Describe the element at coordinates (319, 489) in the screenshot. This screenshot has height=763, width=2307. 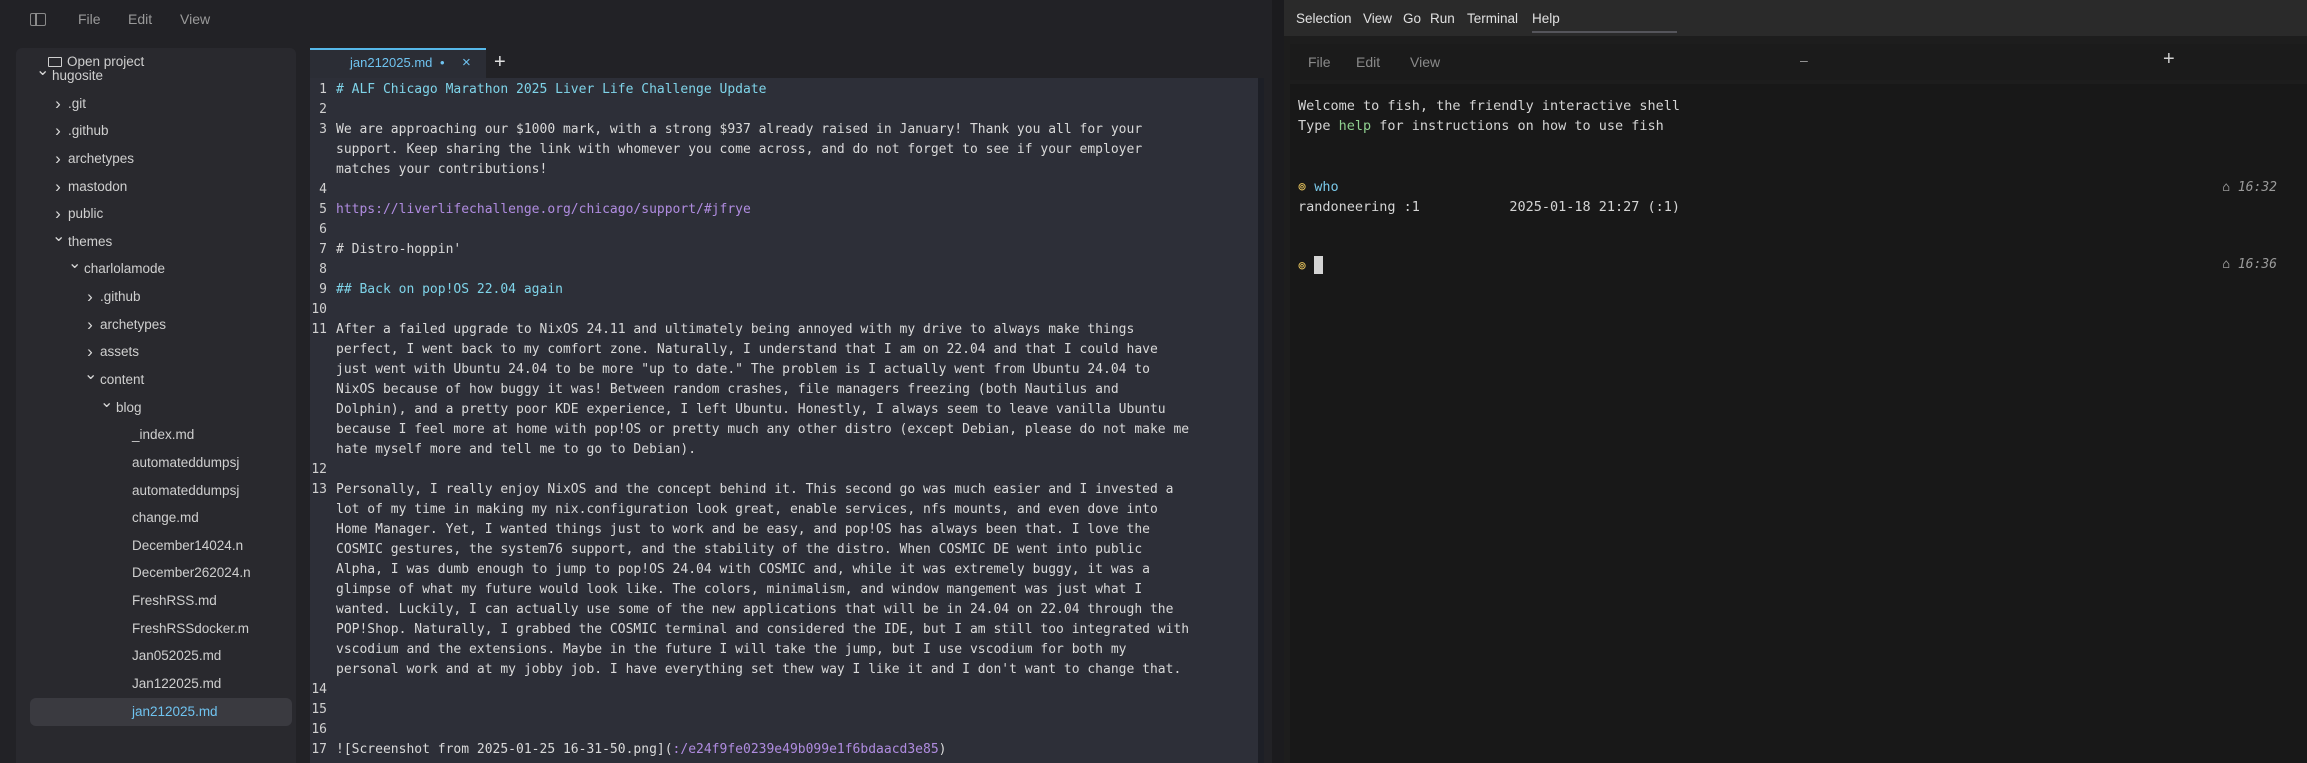
I see `line-number: 13` at that location.